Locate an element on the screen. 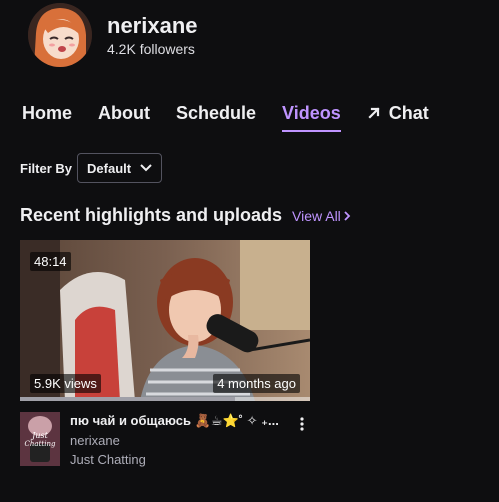 The width and height of the screenshot is (499, 502). video-channel-name: nerixane is located at coordinates (190, 441).